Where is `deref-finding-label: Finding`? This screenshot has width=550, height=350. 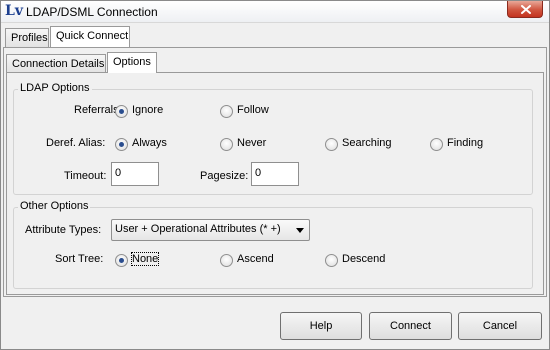
deref-finding-label: Finding is located at coordinates (465, 143).